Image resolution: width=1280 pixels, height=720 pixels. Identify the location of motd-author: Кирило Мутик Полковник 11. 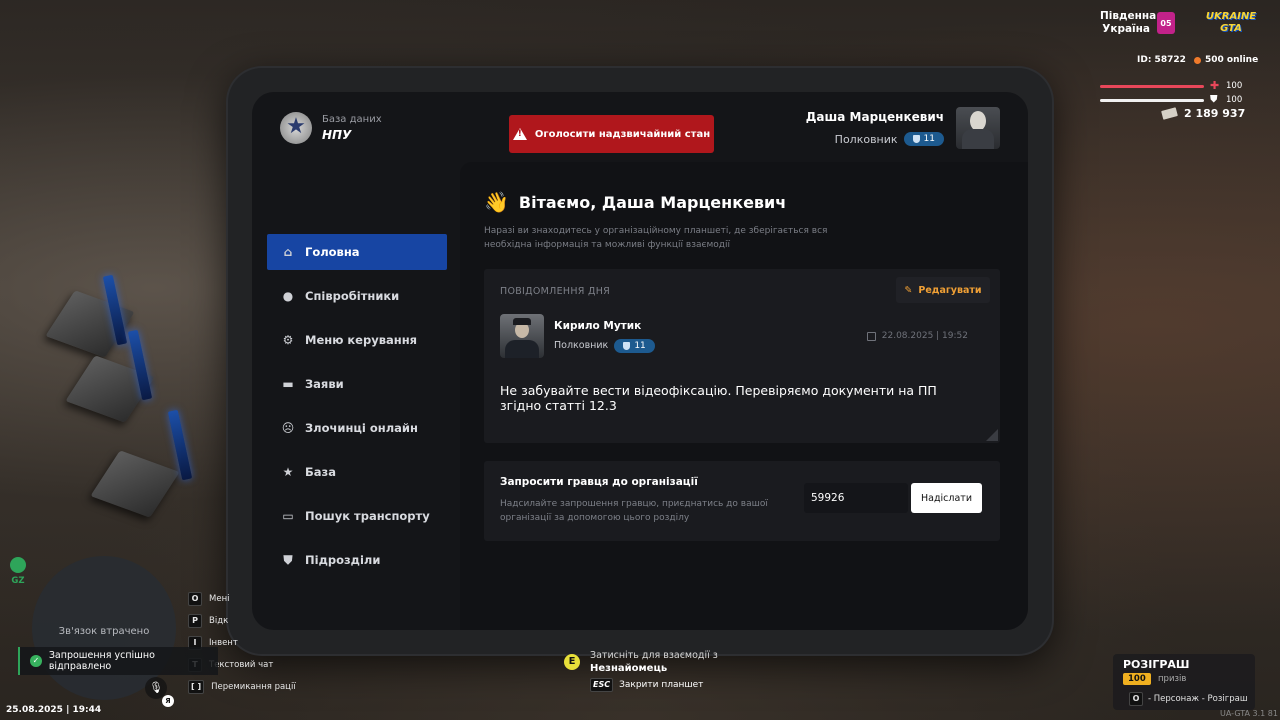
(577, 336).